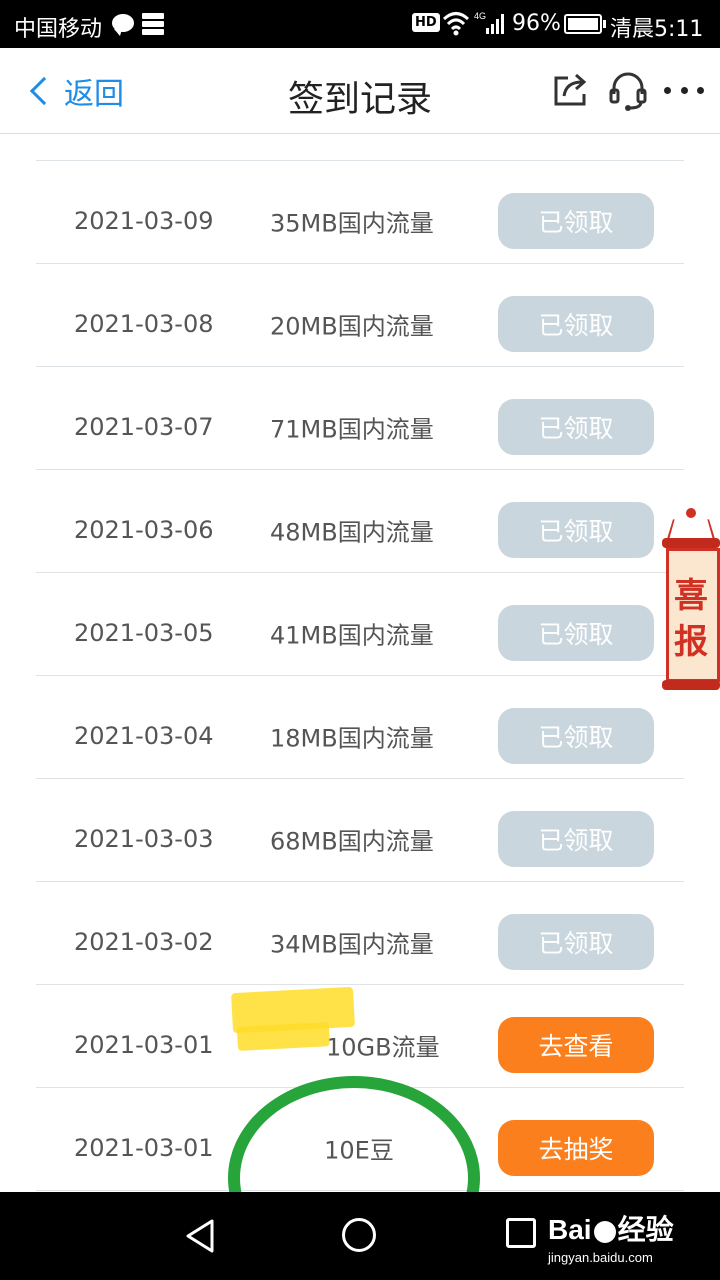  I want to click on record-reward: 18MB国内流量, so click(352, 738).